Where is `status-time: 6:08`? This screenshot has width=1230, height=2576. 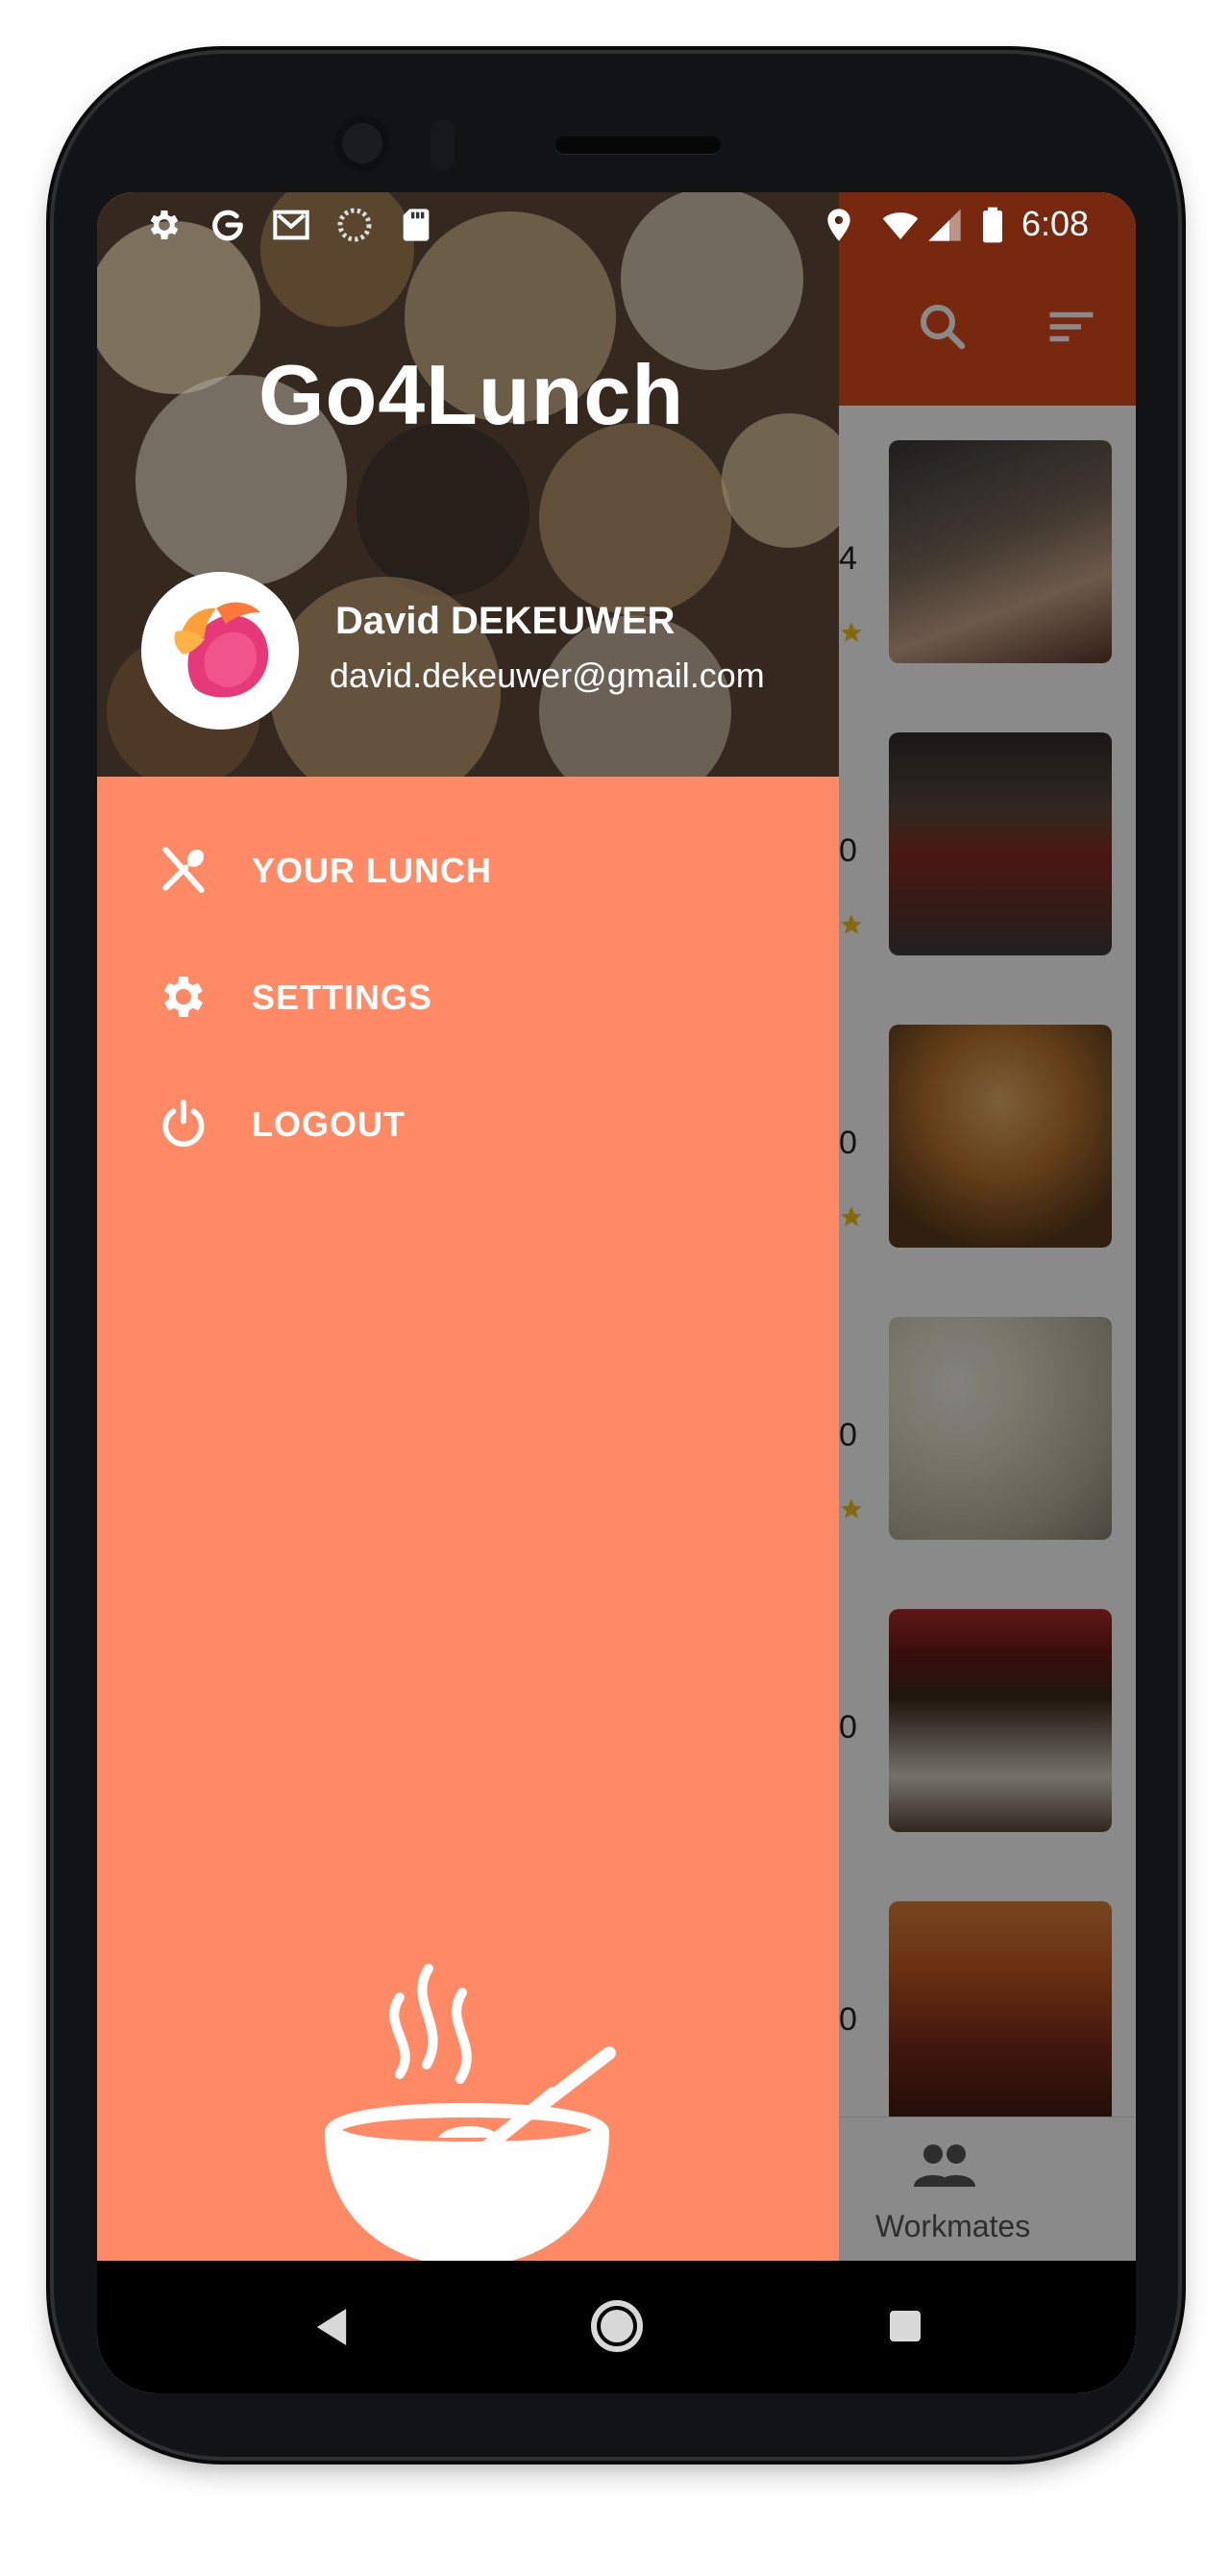 status-time: 6:08 is located at coordinates (1055, 224).